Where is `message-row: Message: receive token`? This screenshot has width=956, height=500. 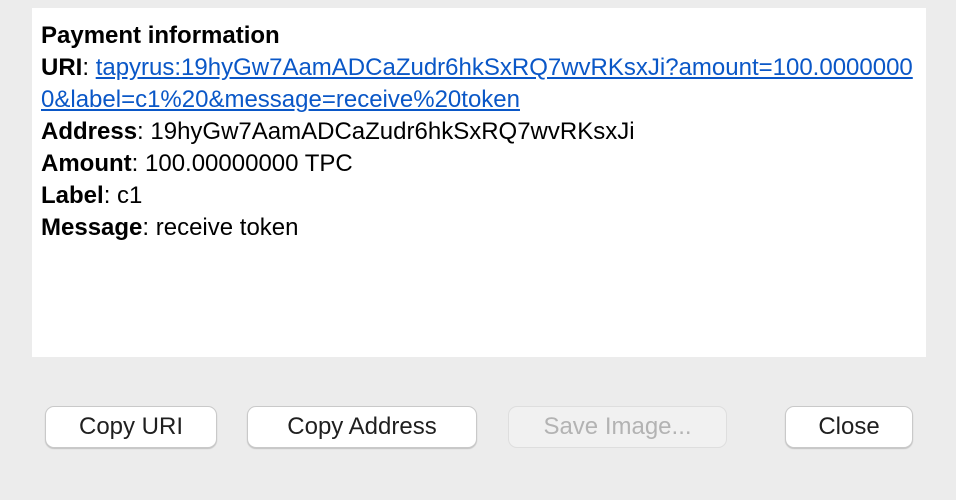 message-row: Message: receive token is located at coordinates (478, 228).